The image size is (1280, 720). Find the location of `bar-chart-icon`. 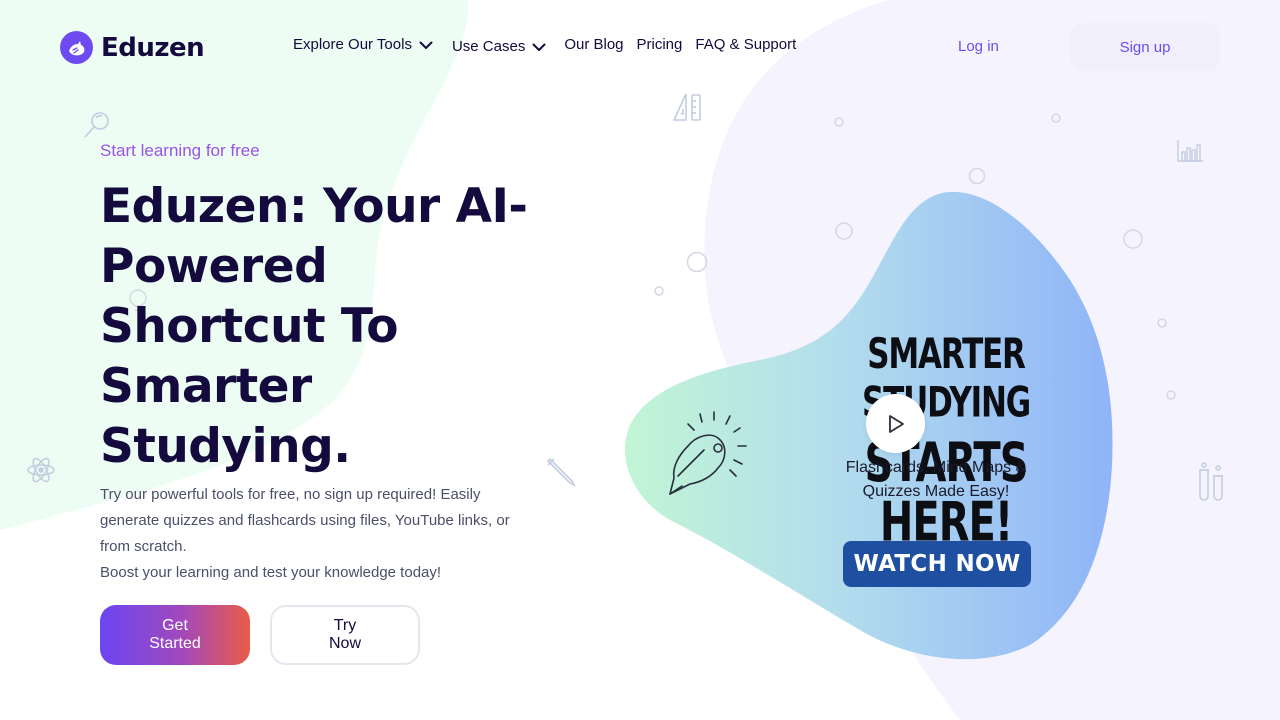

bar-chart-icon is located at coordinates (1190, 151).